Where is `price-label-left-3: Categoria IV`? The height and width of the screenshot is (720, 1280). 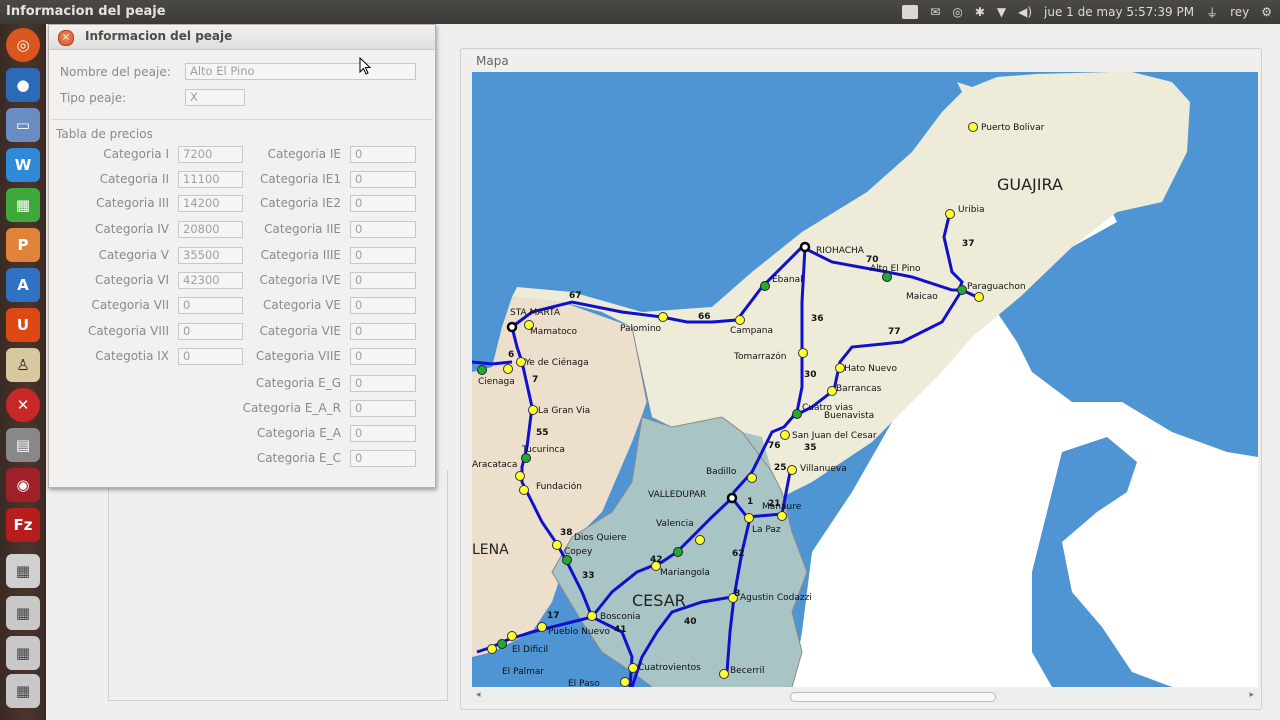 price-label-left-3: Categoria IV is located at coordinates (132, 229).